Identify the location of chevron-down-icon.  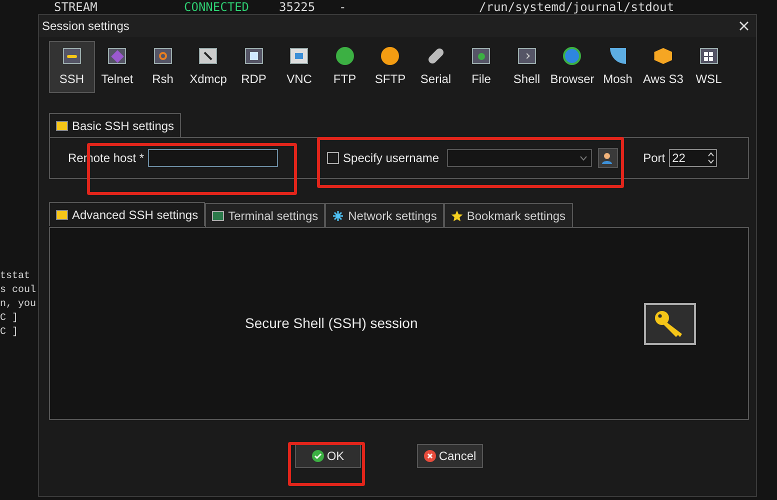
(584, 158).